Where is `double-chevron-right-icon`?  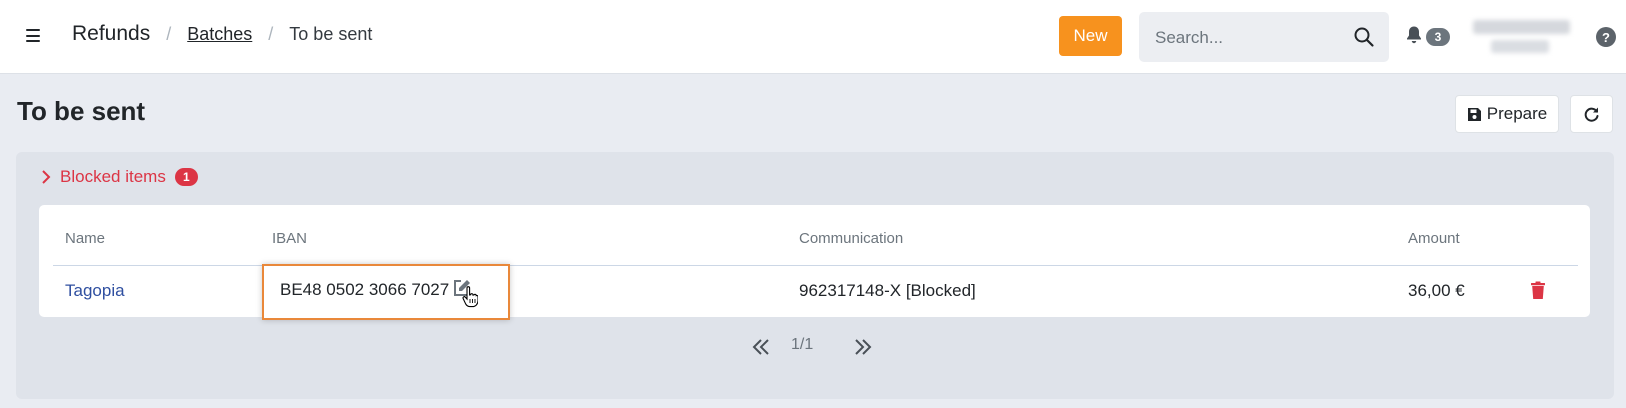
double-chevron-right-icon is located at coordinates (863, 347).